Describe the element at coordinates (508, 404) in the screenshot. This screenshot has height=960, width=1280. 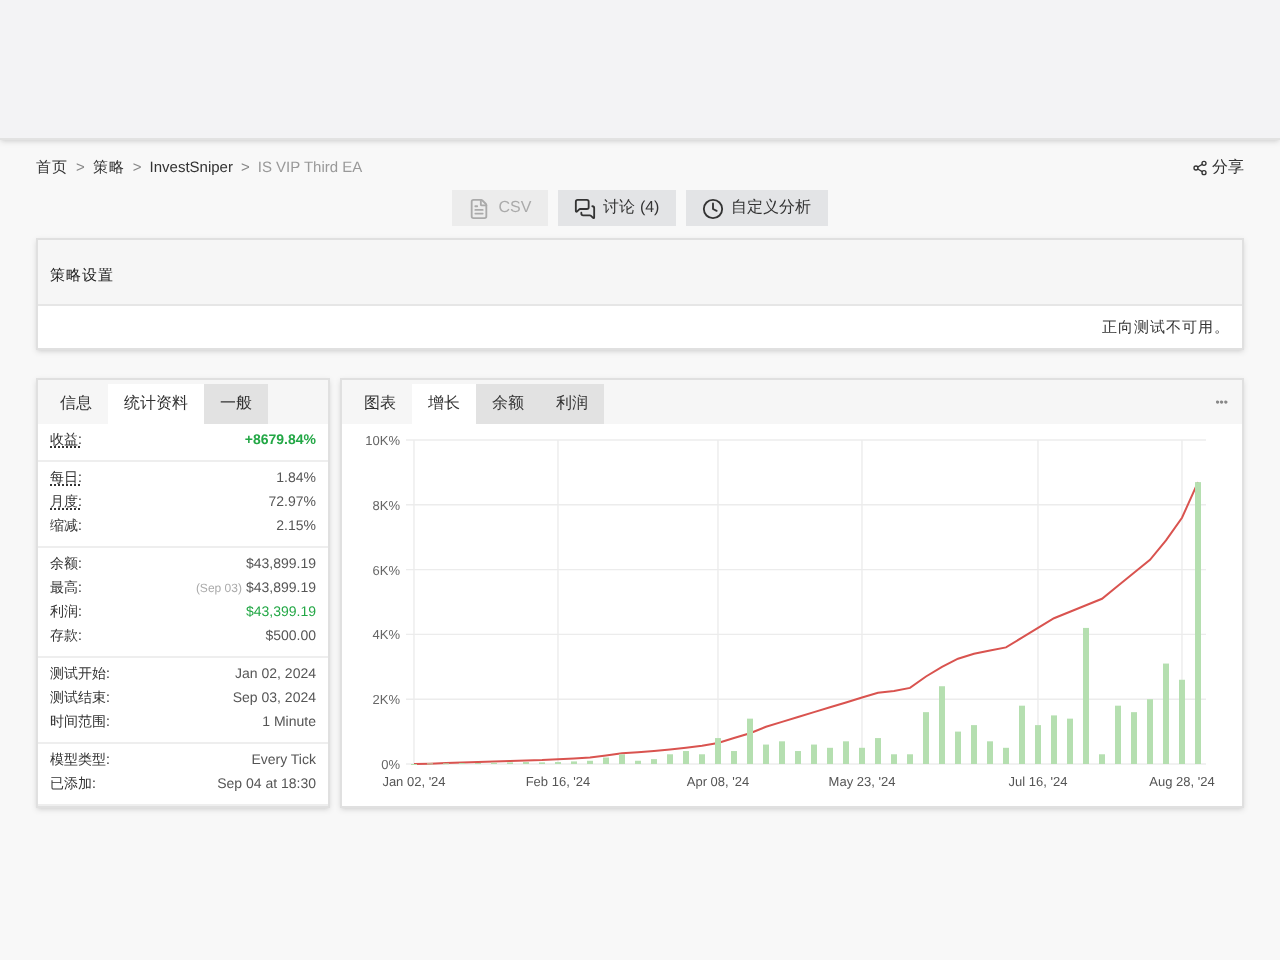
I see `tab: 余额` at that location.